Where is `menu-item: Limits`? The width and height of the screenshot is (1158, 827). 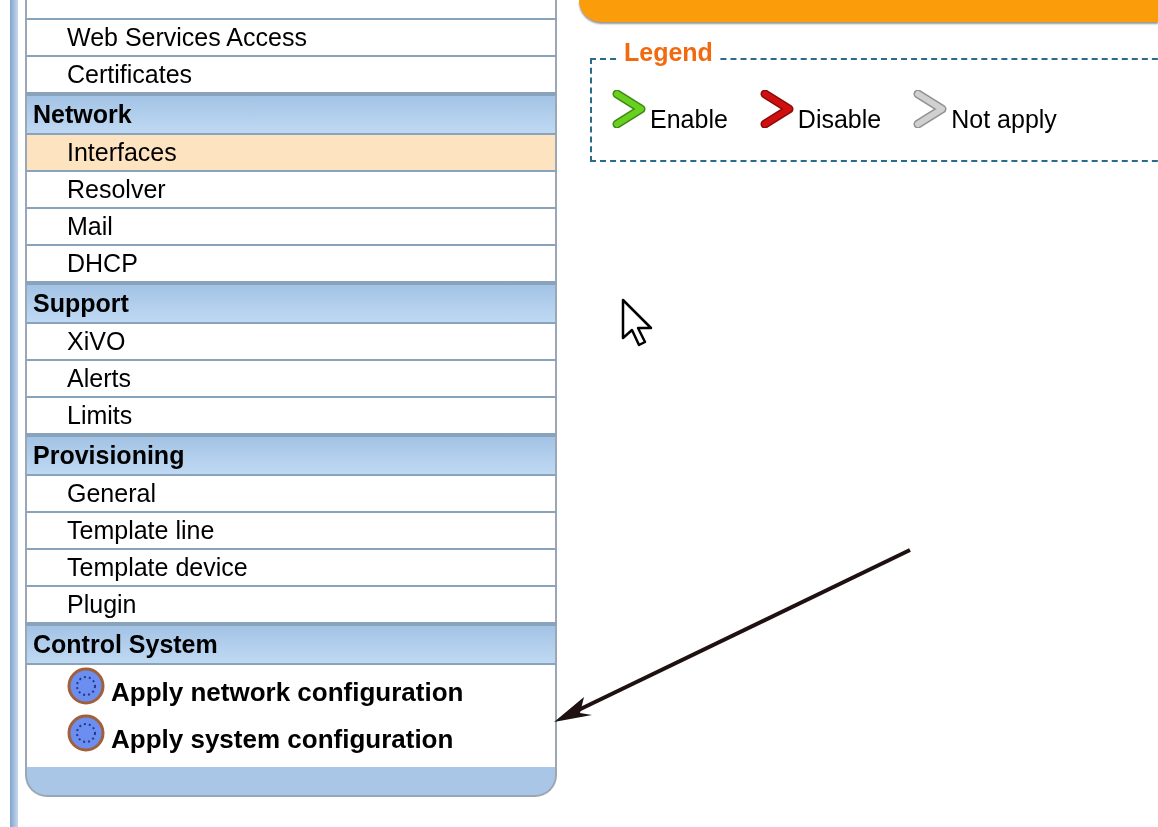
menu-item: Limits is located at coordinates (291, 416).